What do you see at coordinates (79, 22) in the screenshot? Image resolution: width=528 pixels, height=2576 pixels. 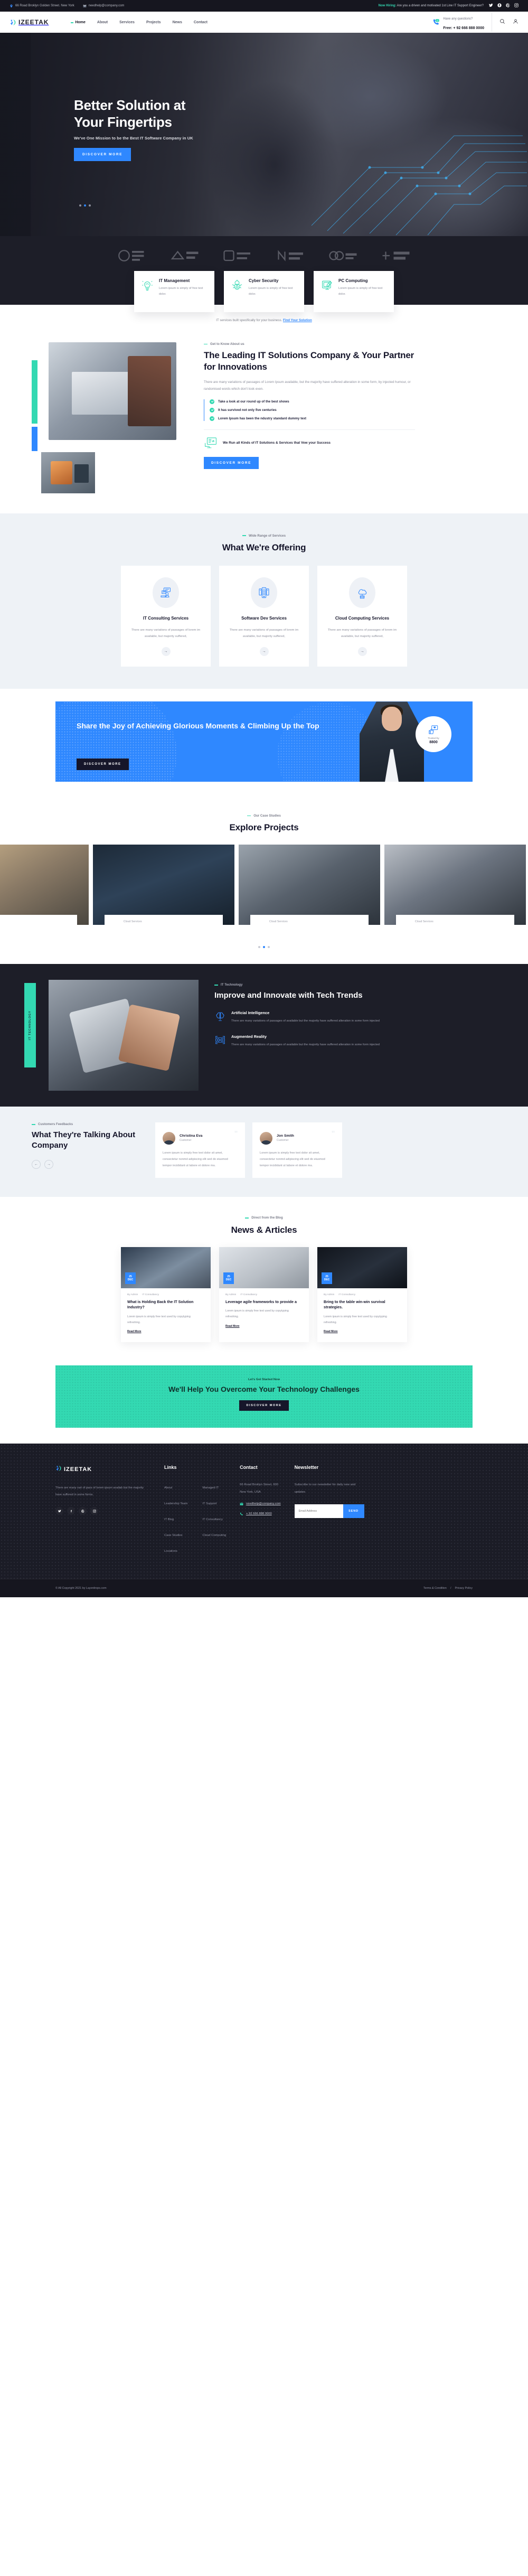 I see `nav-item-home: Home` at bounding box center [79, 22].